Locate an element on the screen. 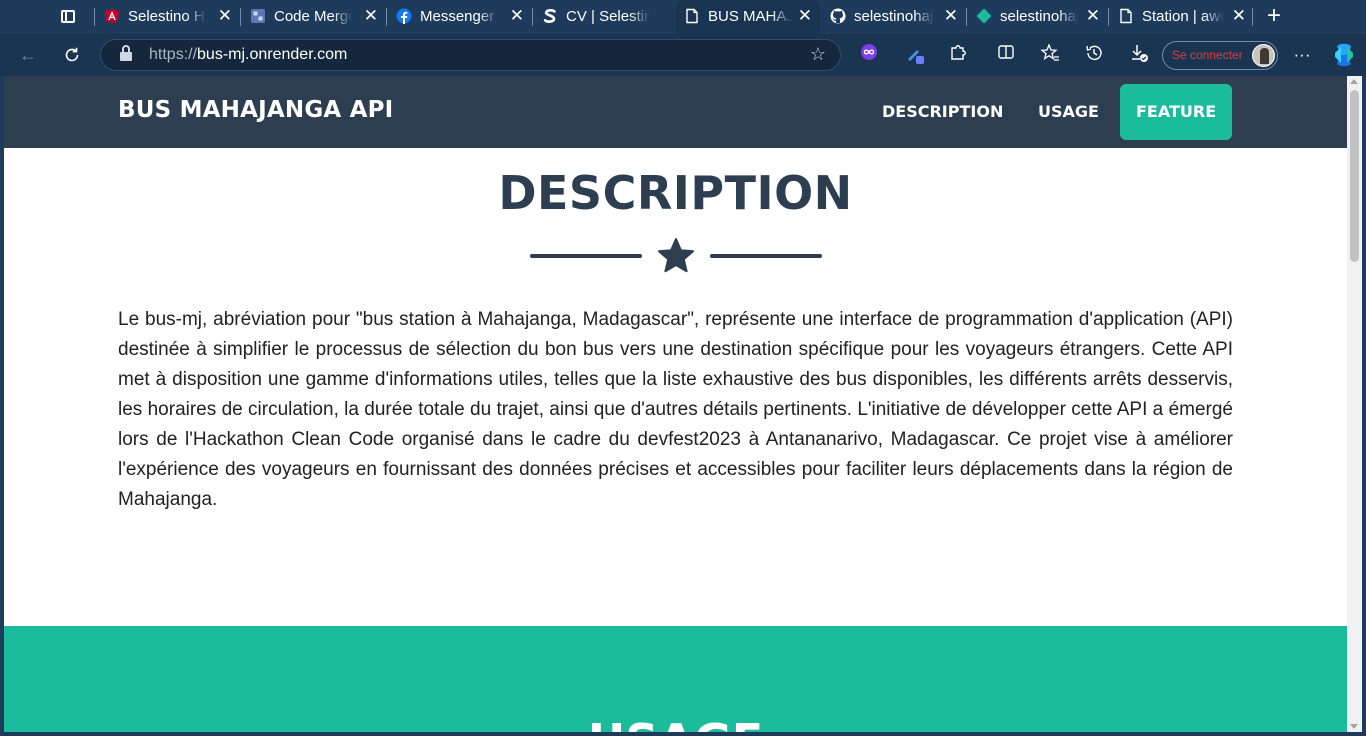  tab-angular: Selestino Ha ✕ is located at coordinates (168, 17).